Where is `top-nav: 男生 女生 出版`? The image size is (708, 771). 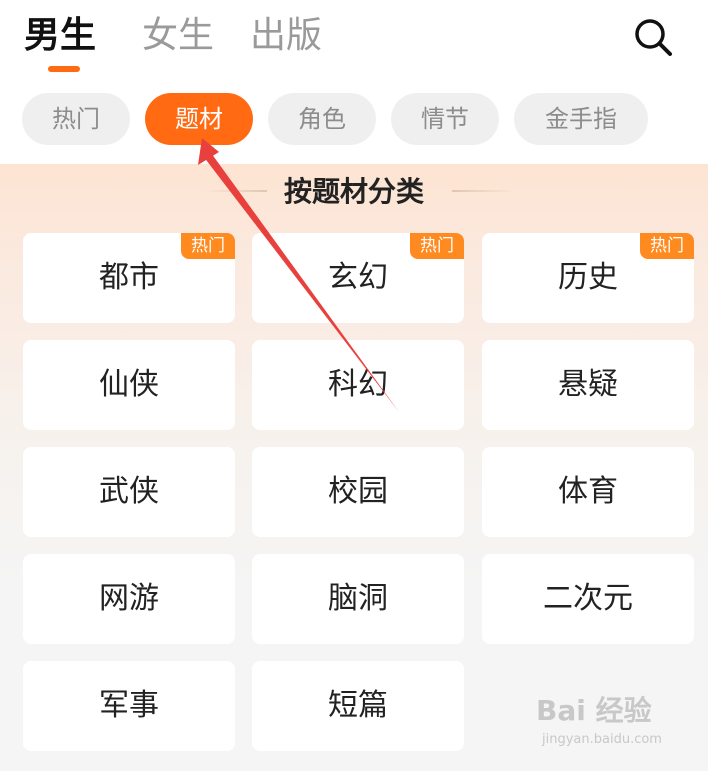
top-nav: 男生 女生 出版 is located at coordinates (354, 41).